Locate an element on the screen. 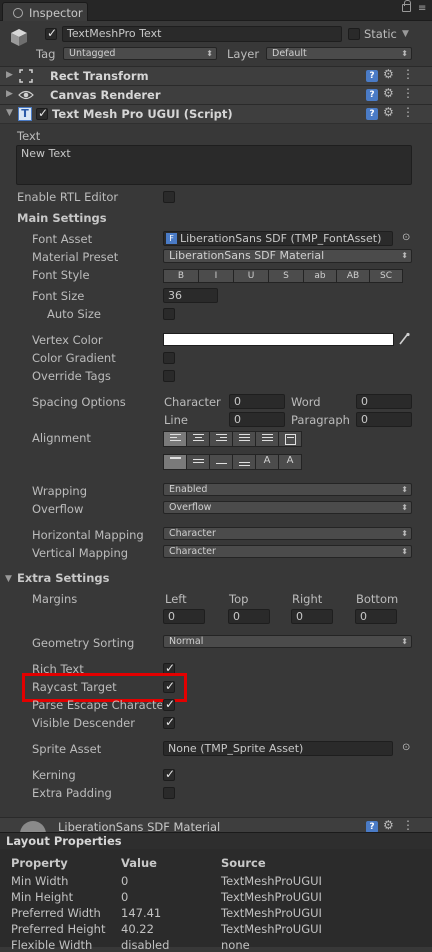 This screenshot has height=952, width=432. row-flexible-width-value: disabled is located at coordinates (145, 945).